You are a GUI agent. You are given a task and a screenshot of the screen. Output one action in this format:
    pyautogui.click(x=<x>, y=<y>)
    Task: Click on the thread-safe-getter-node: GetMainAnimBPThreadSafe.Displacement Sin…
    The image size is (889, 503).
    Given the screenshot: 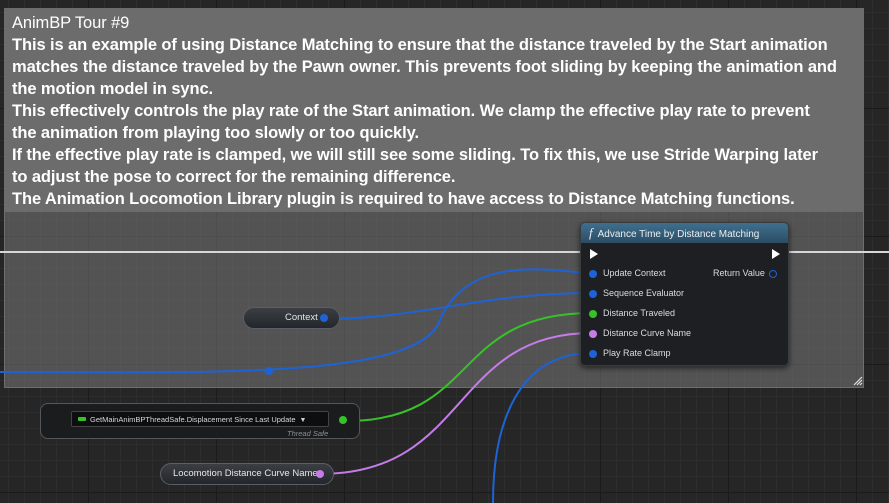 What is the action you would take?
    pyautogui.click(x=200, y=421)
    